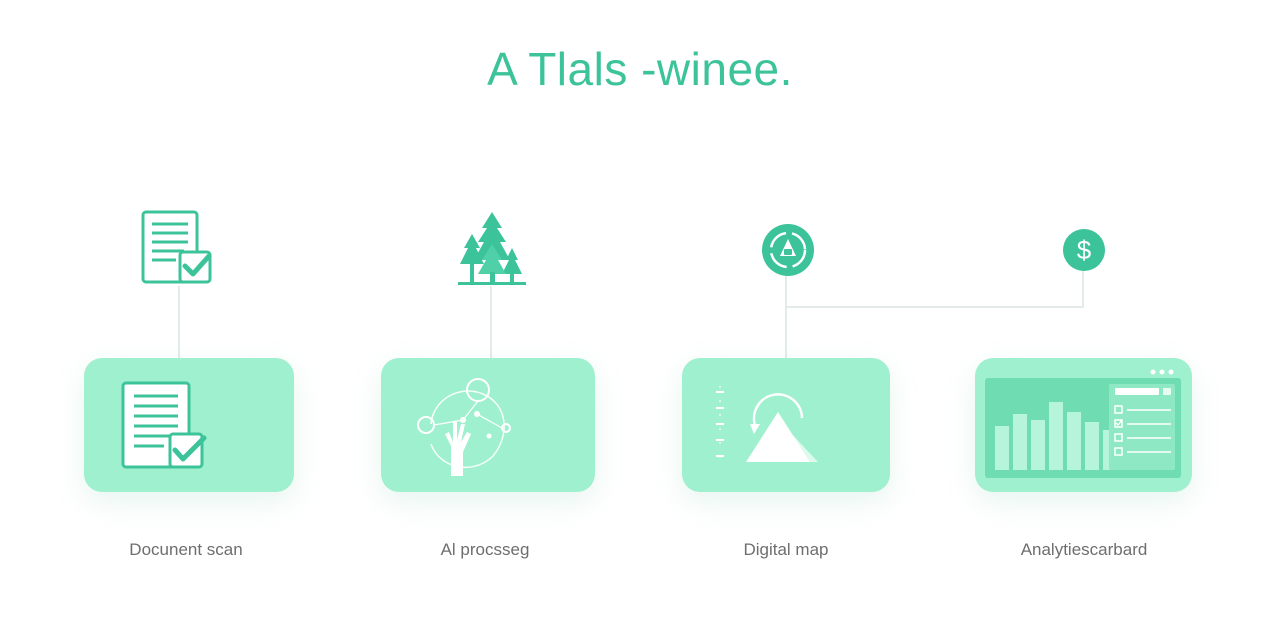  I want to click on card-document-scan, so click(189, 425).